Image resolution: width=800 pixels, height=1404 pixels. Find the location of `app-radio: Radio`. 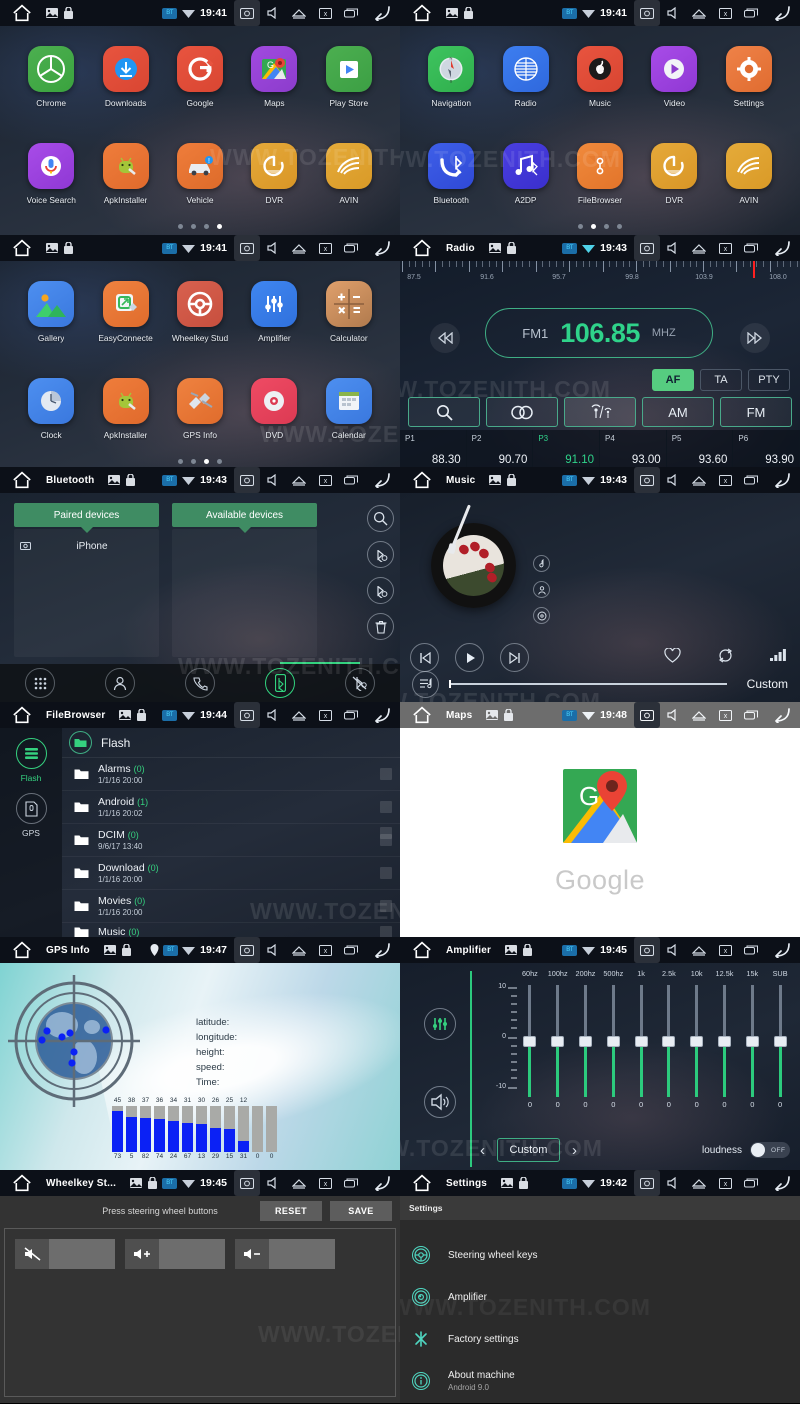

app-radio: Radio is located at coordinates (525, 90).